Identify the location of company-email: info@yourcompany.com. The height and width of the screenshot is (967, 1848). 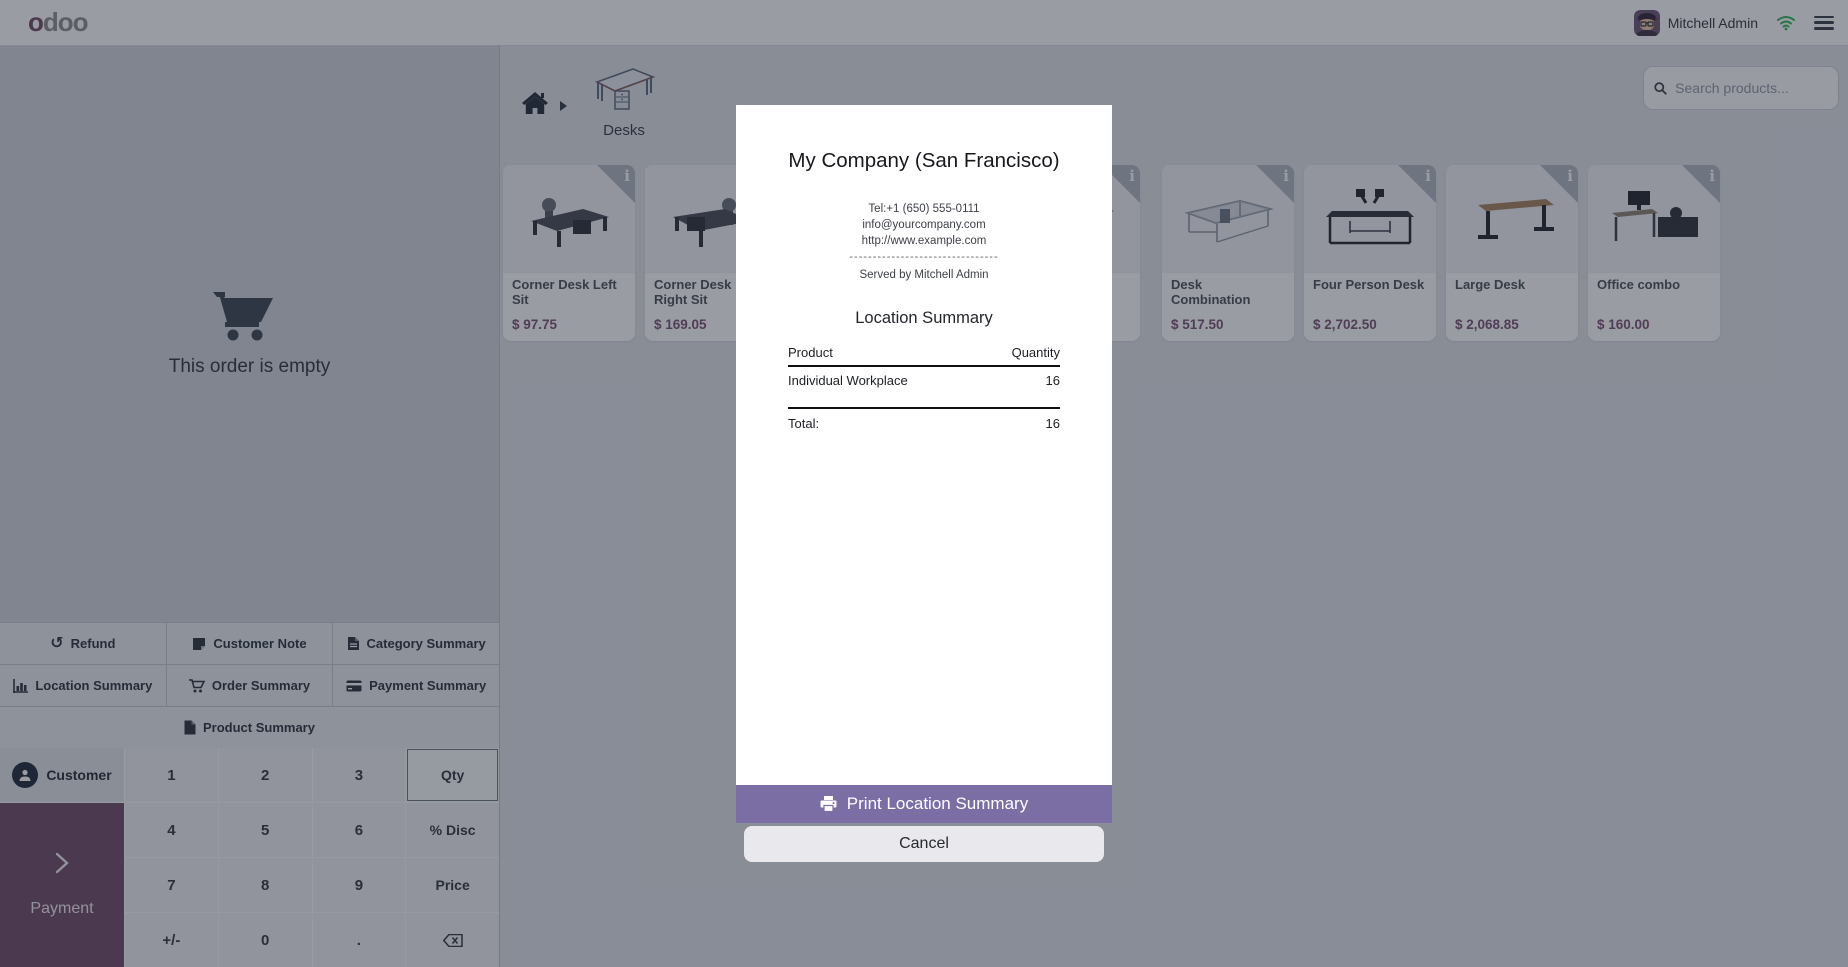
(924, 225).